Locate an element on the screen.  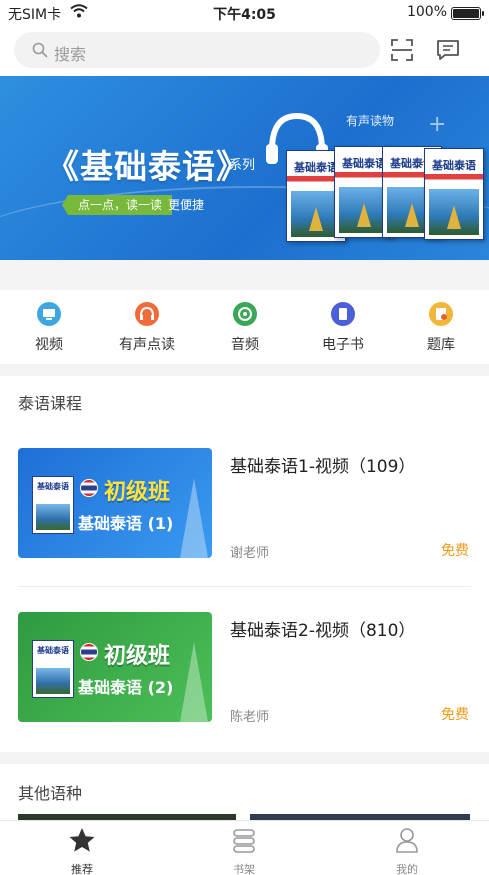
course-teacher: 谢老师 is located at coordinates (250, 553).